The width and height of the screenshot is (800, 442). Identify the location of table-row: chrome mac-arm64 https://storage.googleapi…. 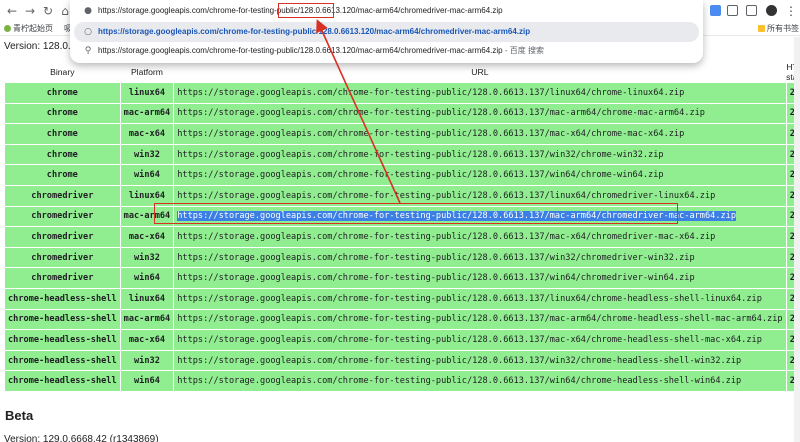
(402, 113).